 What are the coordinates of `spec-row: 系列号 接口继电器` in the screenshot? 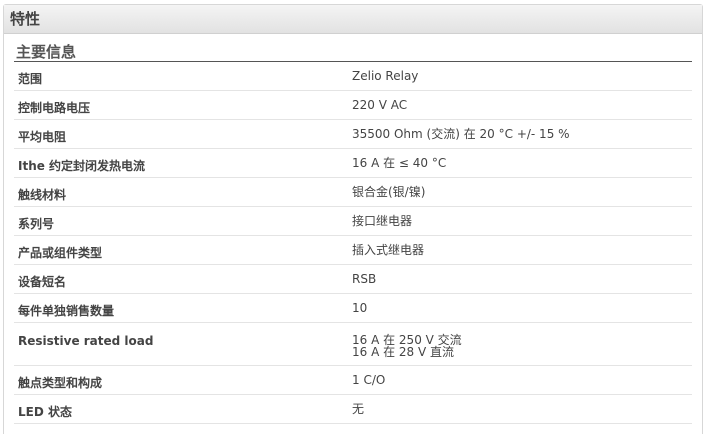 It's located at (353, 221).